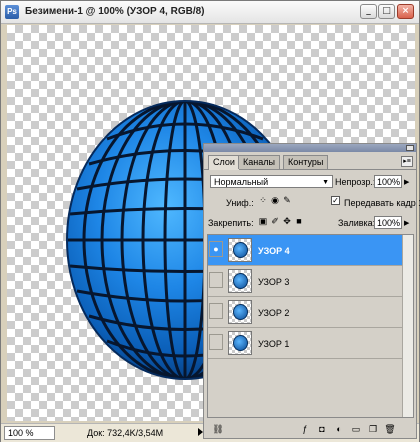 The image size is (420, 442). I want to click on unify-position-icon: ⁘, so click(263, 200).